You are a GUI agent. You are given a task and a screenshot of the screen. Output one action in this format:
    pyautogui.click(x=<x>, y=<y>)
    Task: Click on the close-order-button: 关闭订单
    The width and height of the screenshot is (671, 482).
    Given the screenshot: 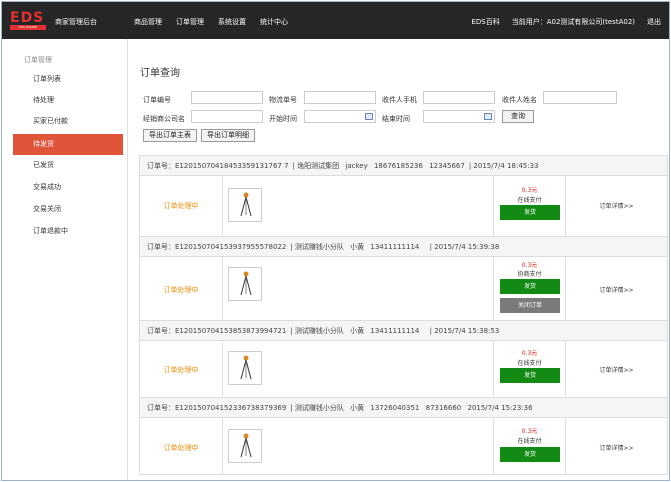 What is the action you would take?
    pyautogui.click(x=530, y=305)
    